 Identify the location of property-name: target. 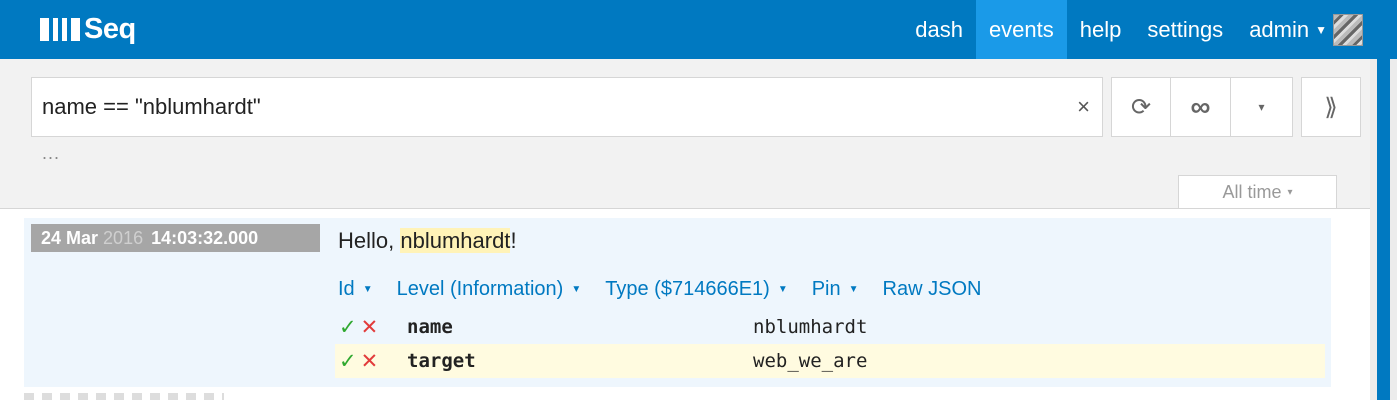
(441, 361).